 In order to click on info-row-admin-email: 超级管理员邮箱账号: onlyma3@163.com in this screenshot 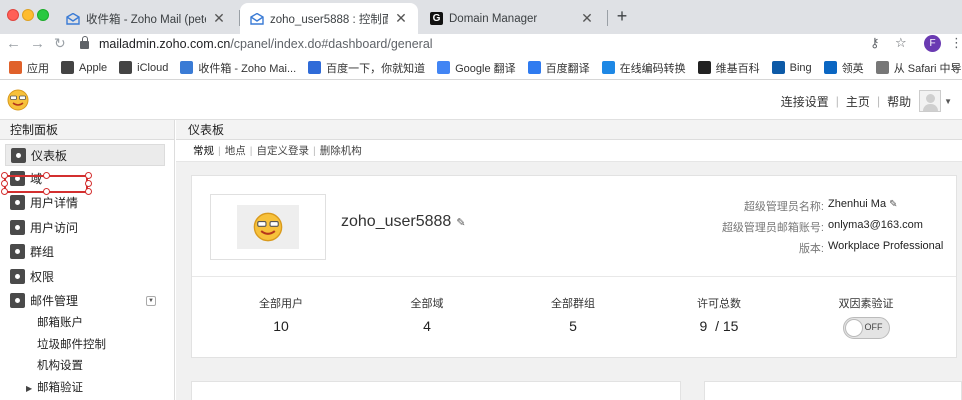, I will do `click(776, 229)`.